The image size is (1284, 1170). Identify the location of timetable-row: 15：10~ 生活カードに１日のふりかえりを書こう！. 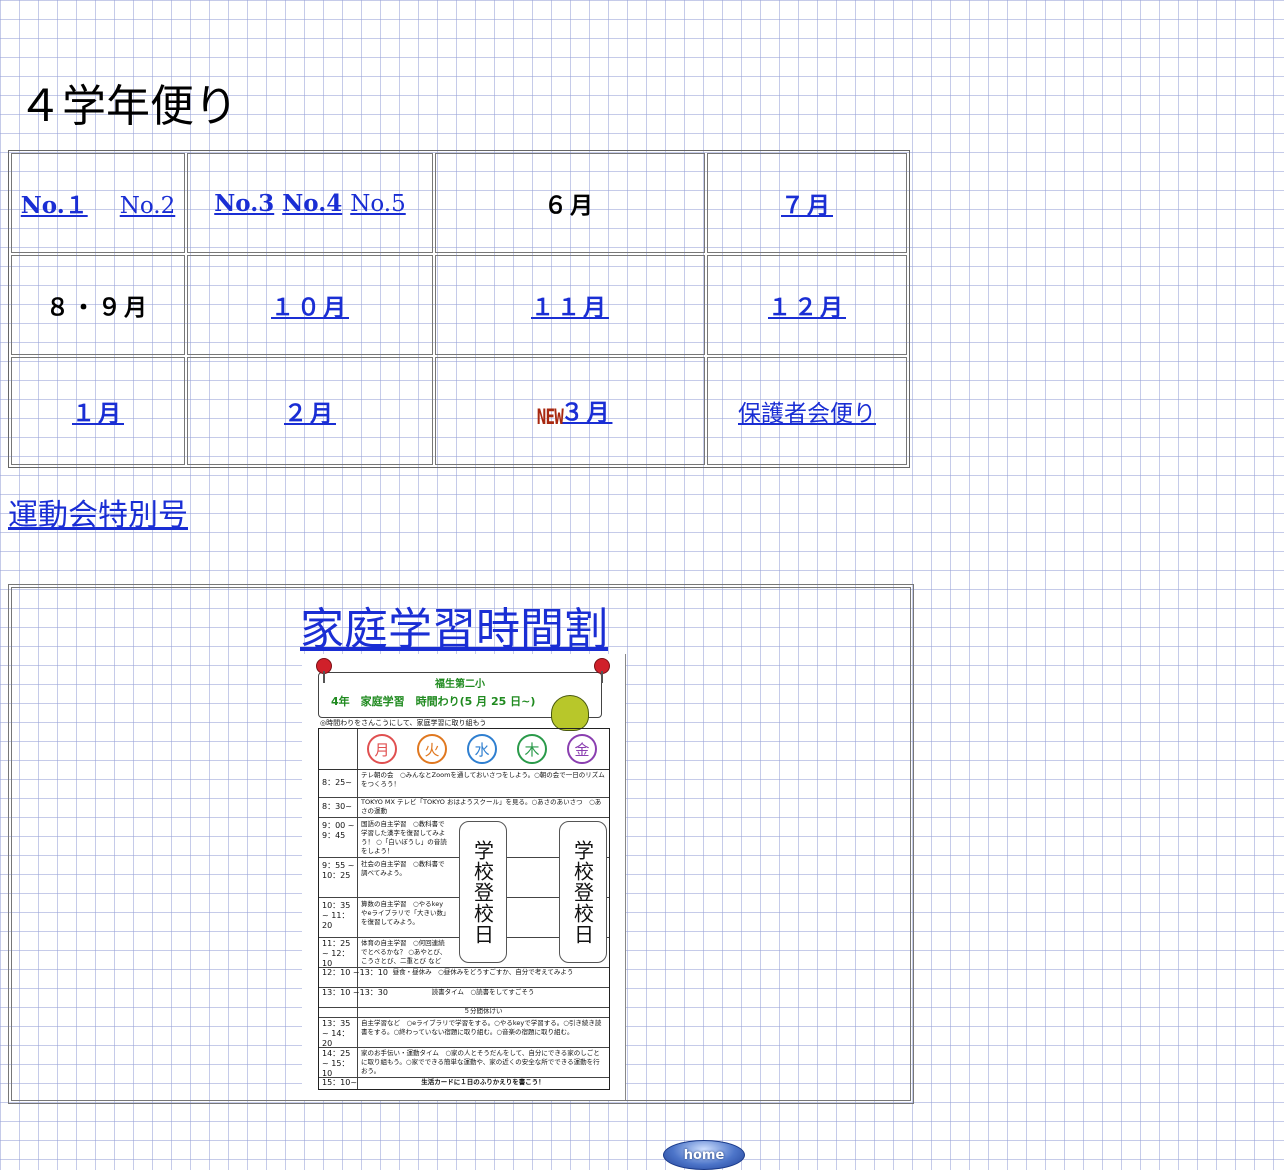
(464, 1083).